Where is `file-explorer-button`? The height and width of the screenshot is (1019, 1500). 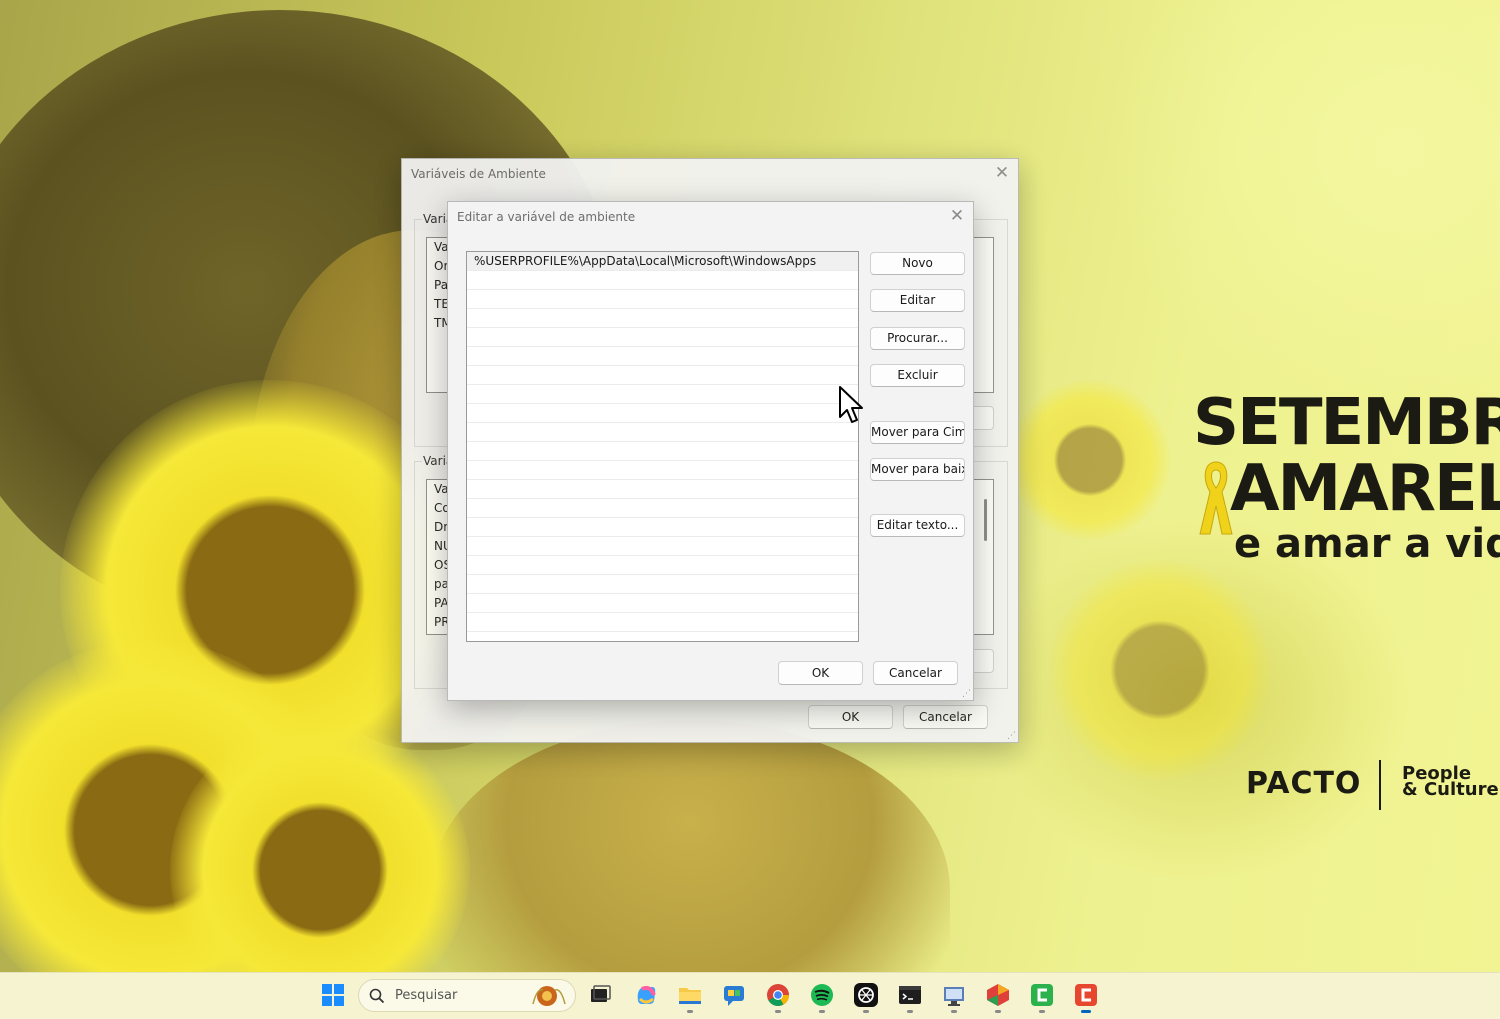
file-explorer-button is located at coordinates (690, 996).